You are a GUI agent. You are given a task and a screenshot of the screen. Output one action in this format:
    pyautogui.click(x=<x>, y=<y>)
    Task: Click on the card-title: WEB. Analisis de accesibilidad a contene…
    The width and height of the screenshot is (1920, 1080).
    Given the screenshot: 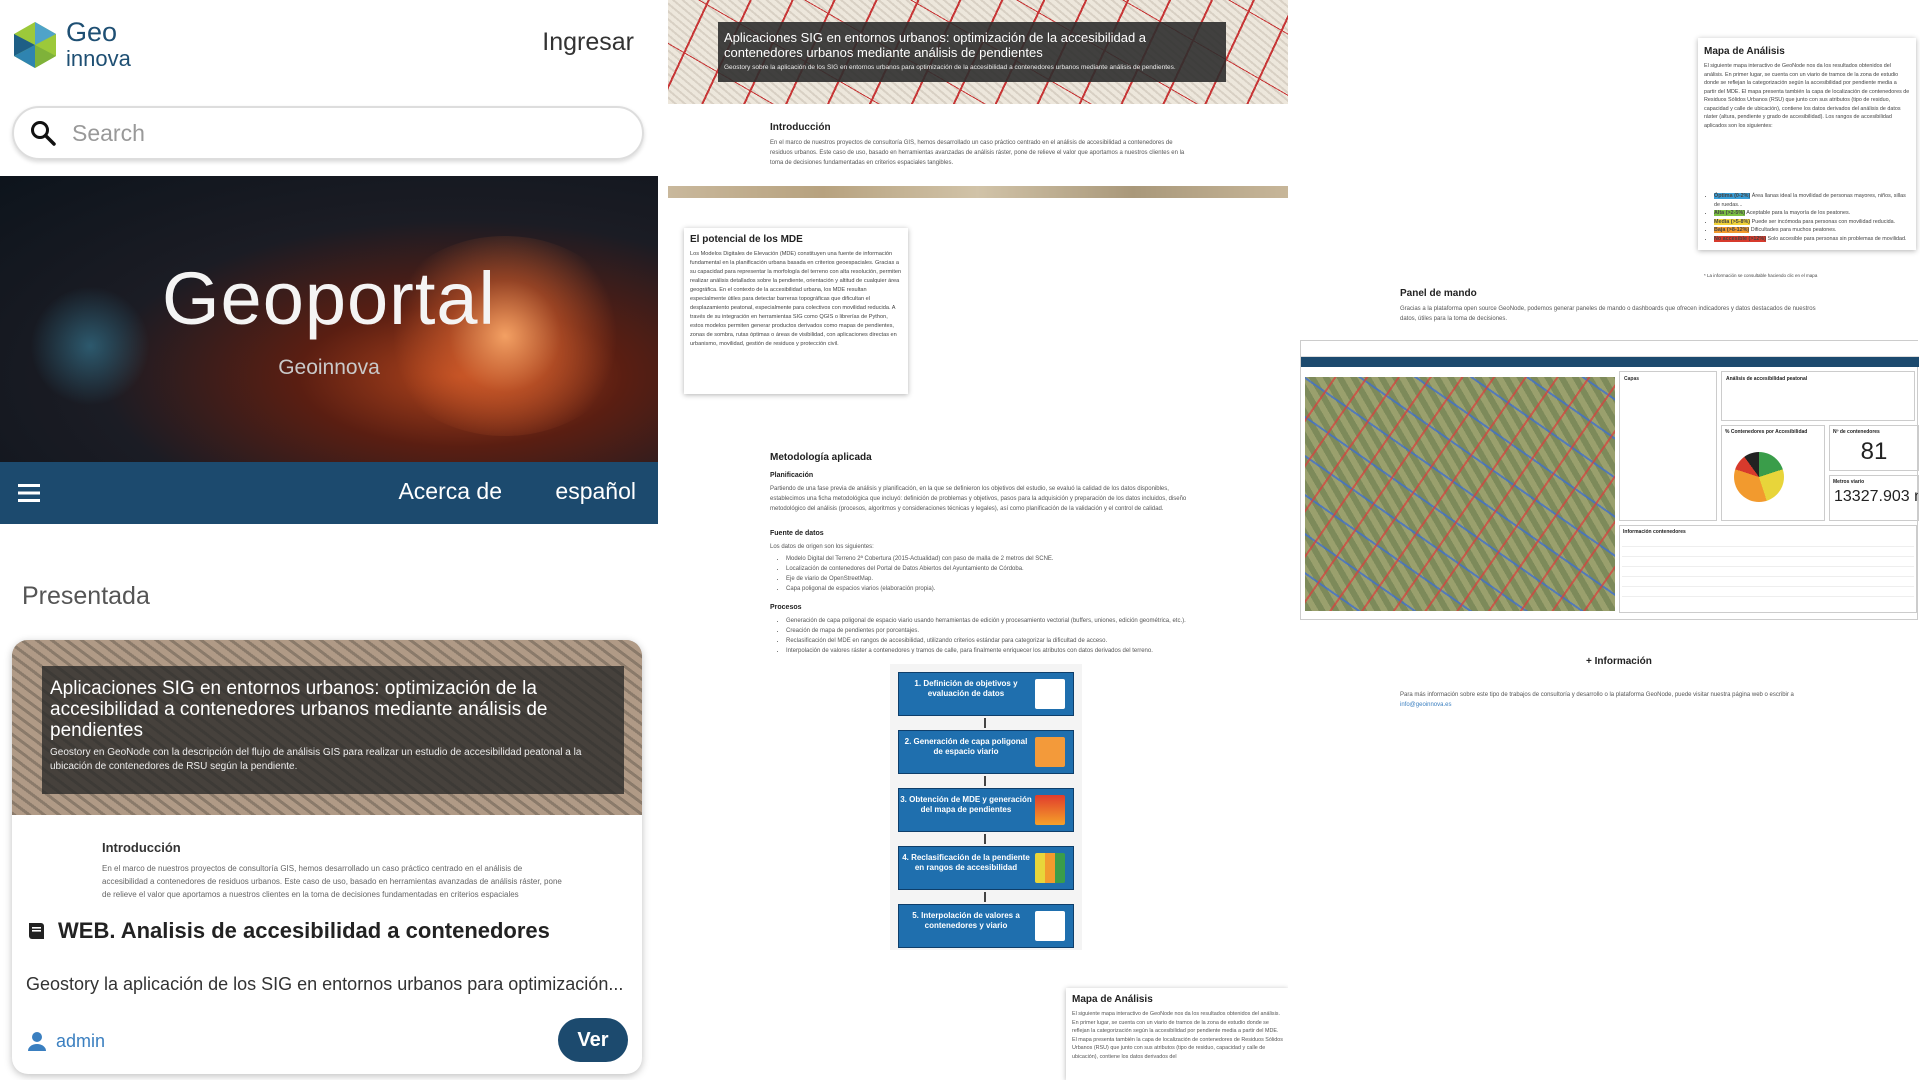 What is the action you would take?
    pyautogui.click(x=288, y=931)
    